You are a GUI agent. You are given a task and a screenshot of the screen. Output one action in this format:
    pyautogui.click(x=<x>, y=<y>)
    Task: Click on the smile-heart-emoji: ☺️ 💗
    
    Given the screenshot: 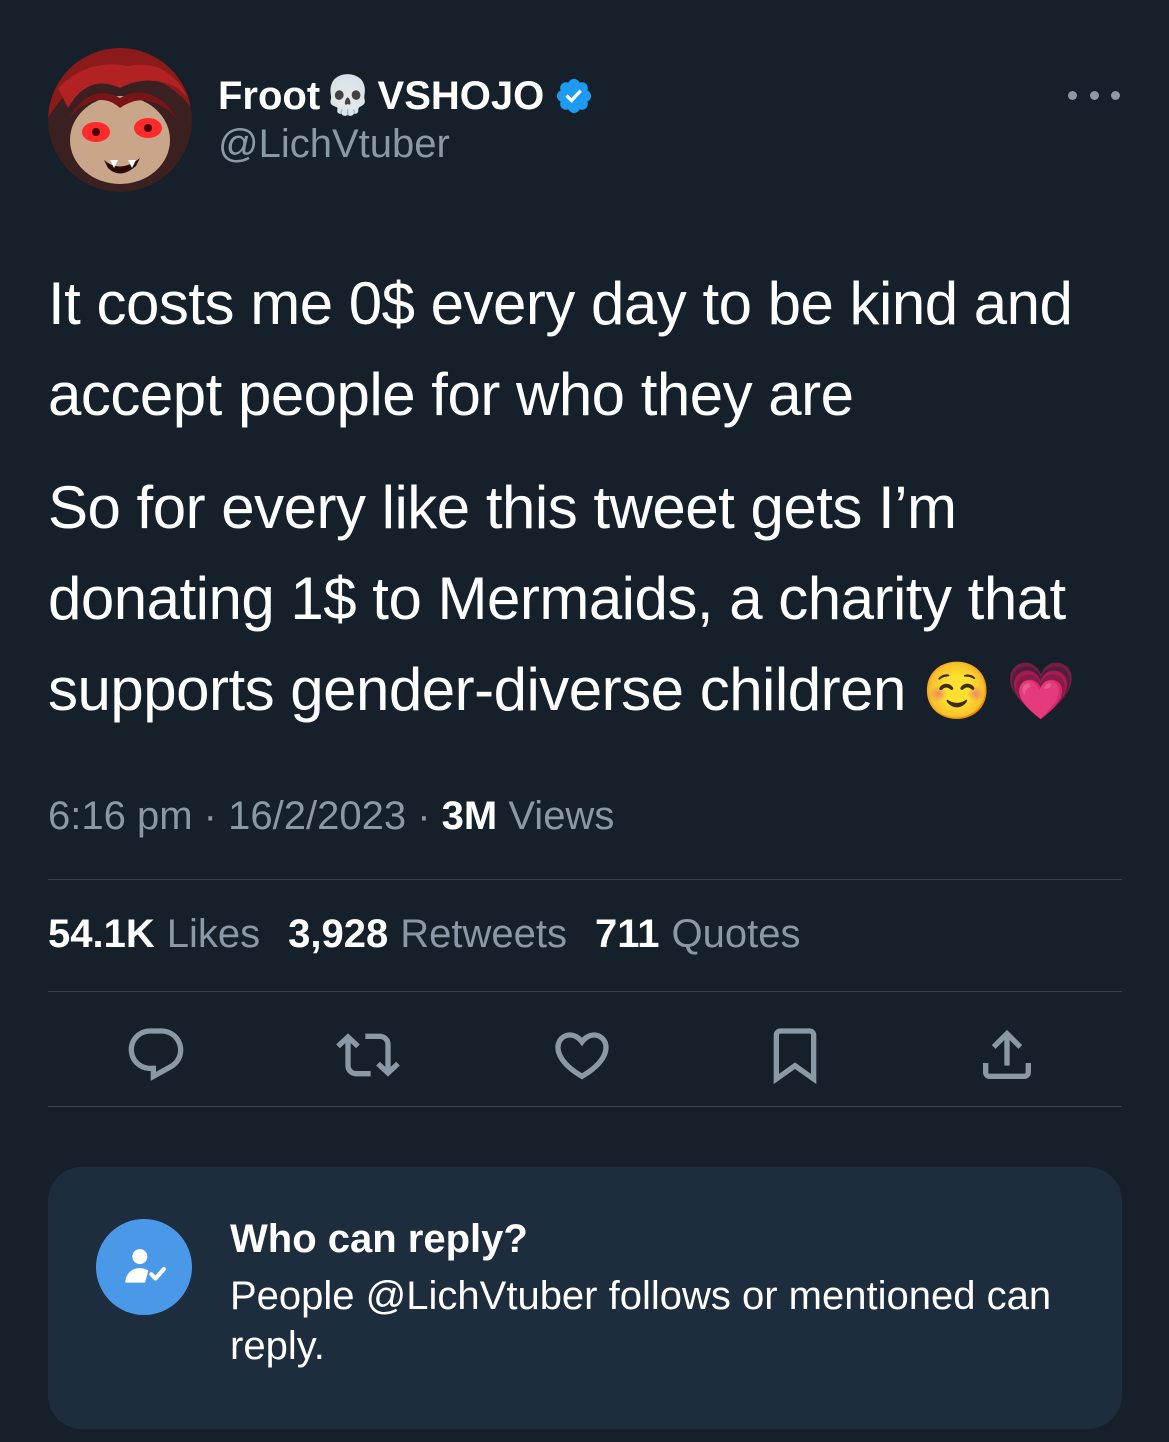 What is the action you would take?
    pyautogui.click(x=998, y=690)
    